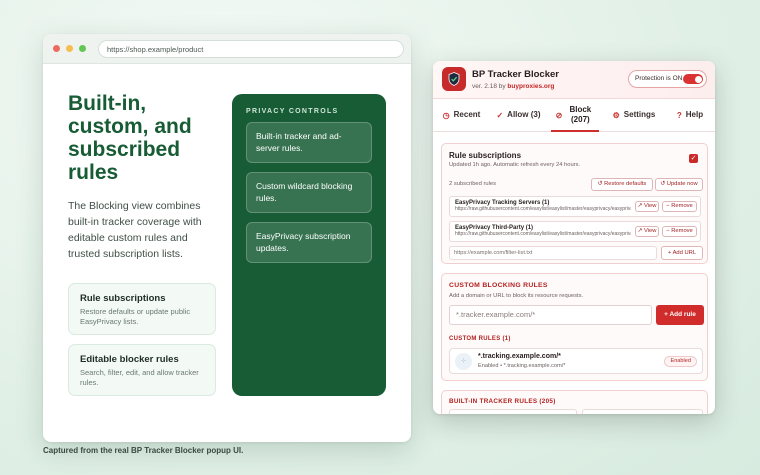 The width and height of the screenshot is (760, 475). Describe the element at coordinates (463, 361) in the screenshot. I see `rule-pattern-icon: ⁘` at that location.